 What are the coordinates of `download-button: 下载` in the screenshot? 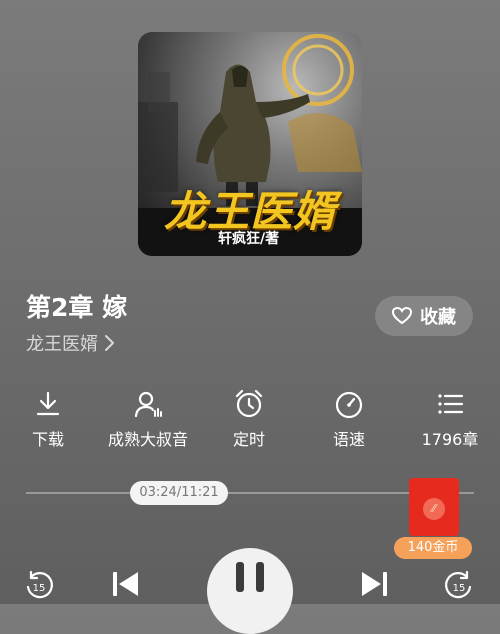 It's located at (49, 418).